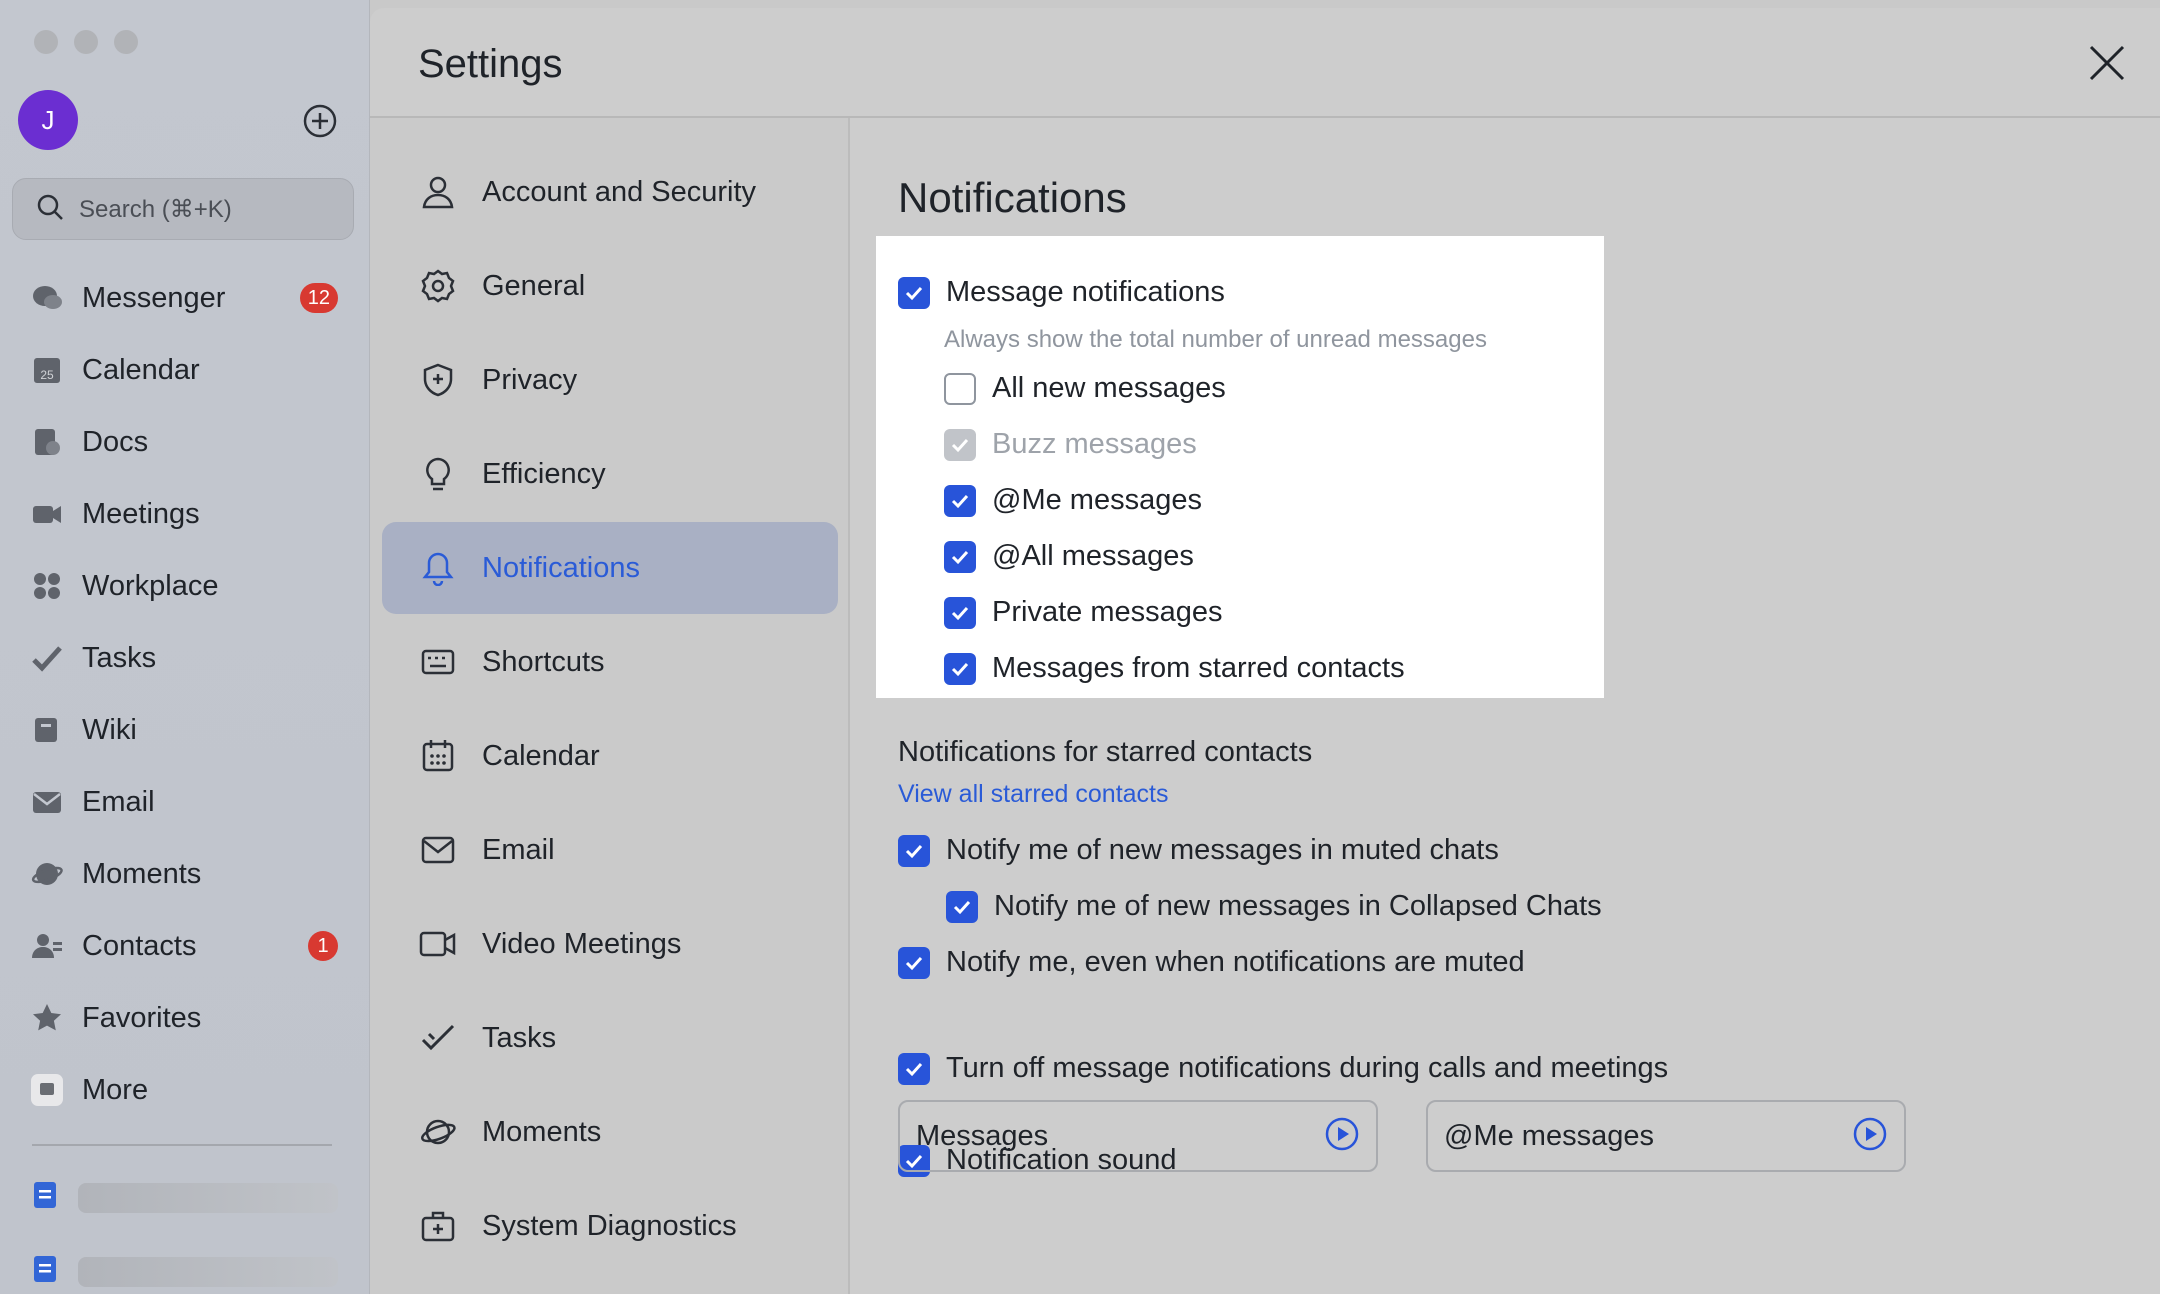 The image size is (2160, 1294). Describe the element at coordinates (47, 802) in the screenshot. I see `email-icon` at that location.